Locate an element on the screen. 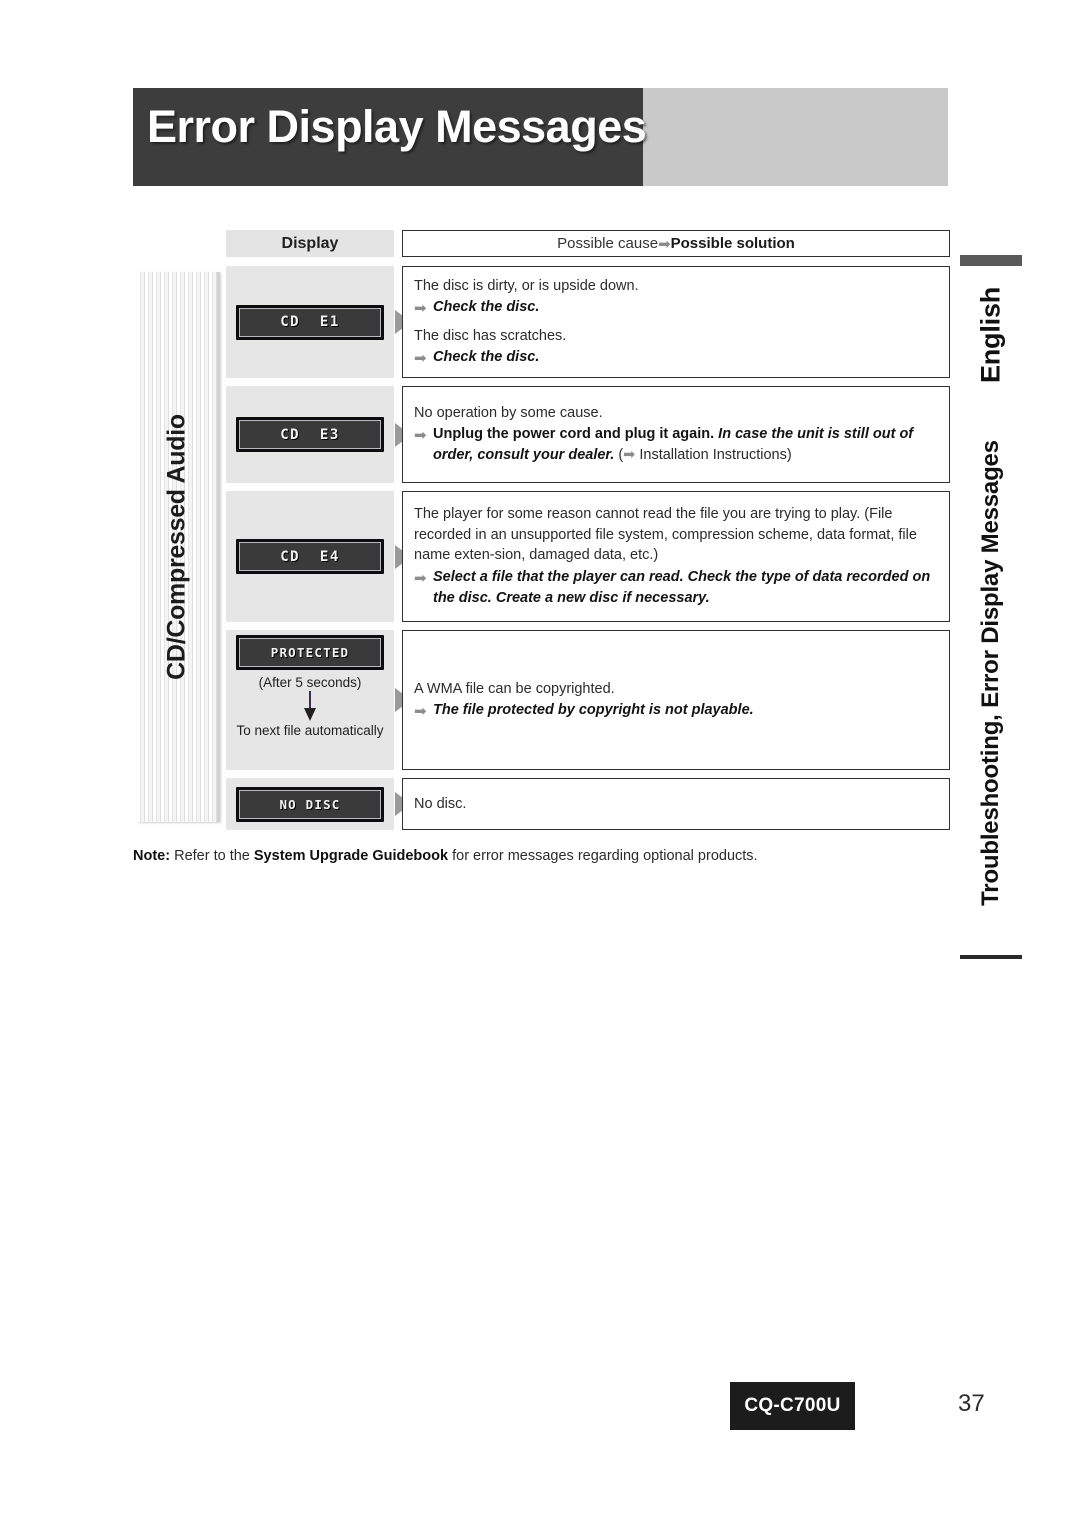  cause-text: A WMA file can be copyrighted. is located at coordinates (514, 688).